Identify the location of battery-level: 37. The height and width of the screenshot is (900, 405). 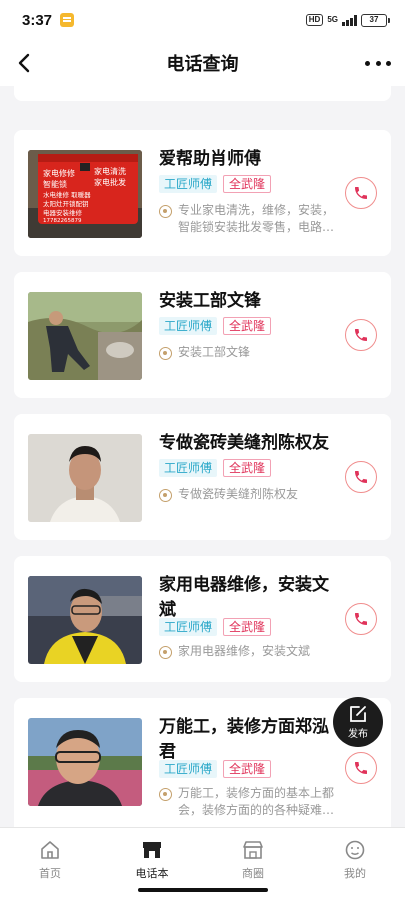
(374, 19).